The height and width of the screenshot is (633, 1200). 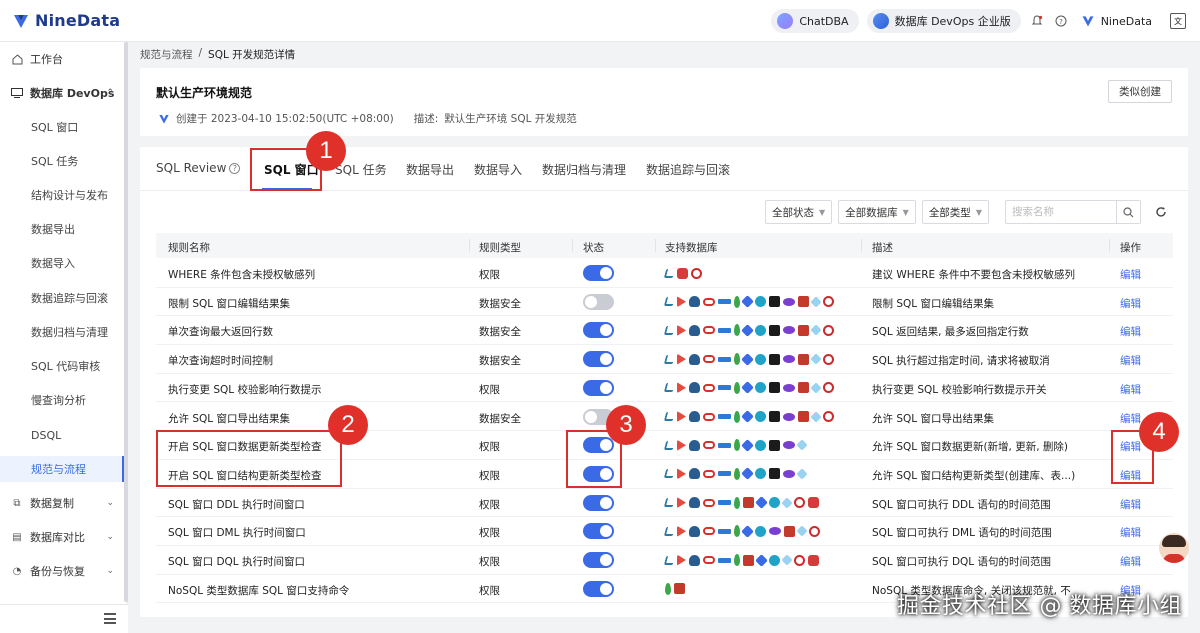 What do you see at coordinates (1037, 21) in the screenshot?
I see `notification-icon` at bounding box center [1037, 21].